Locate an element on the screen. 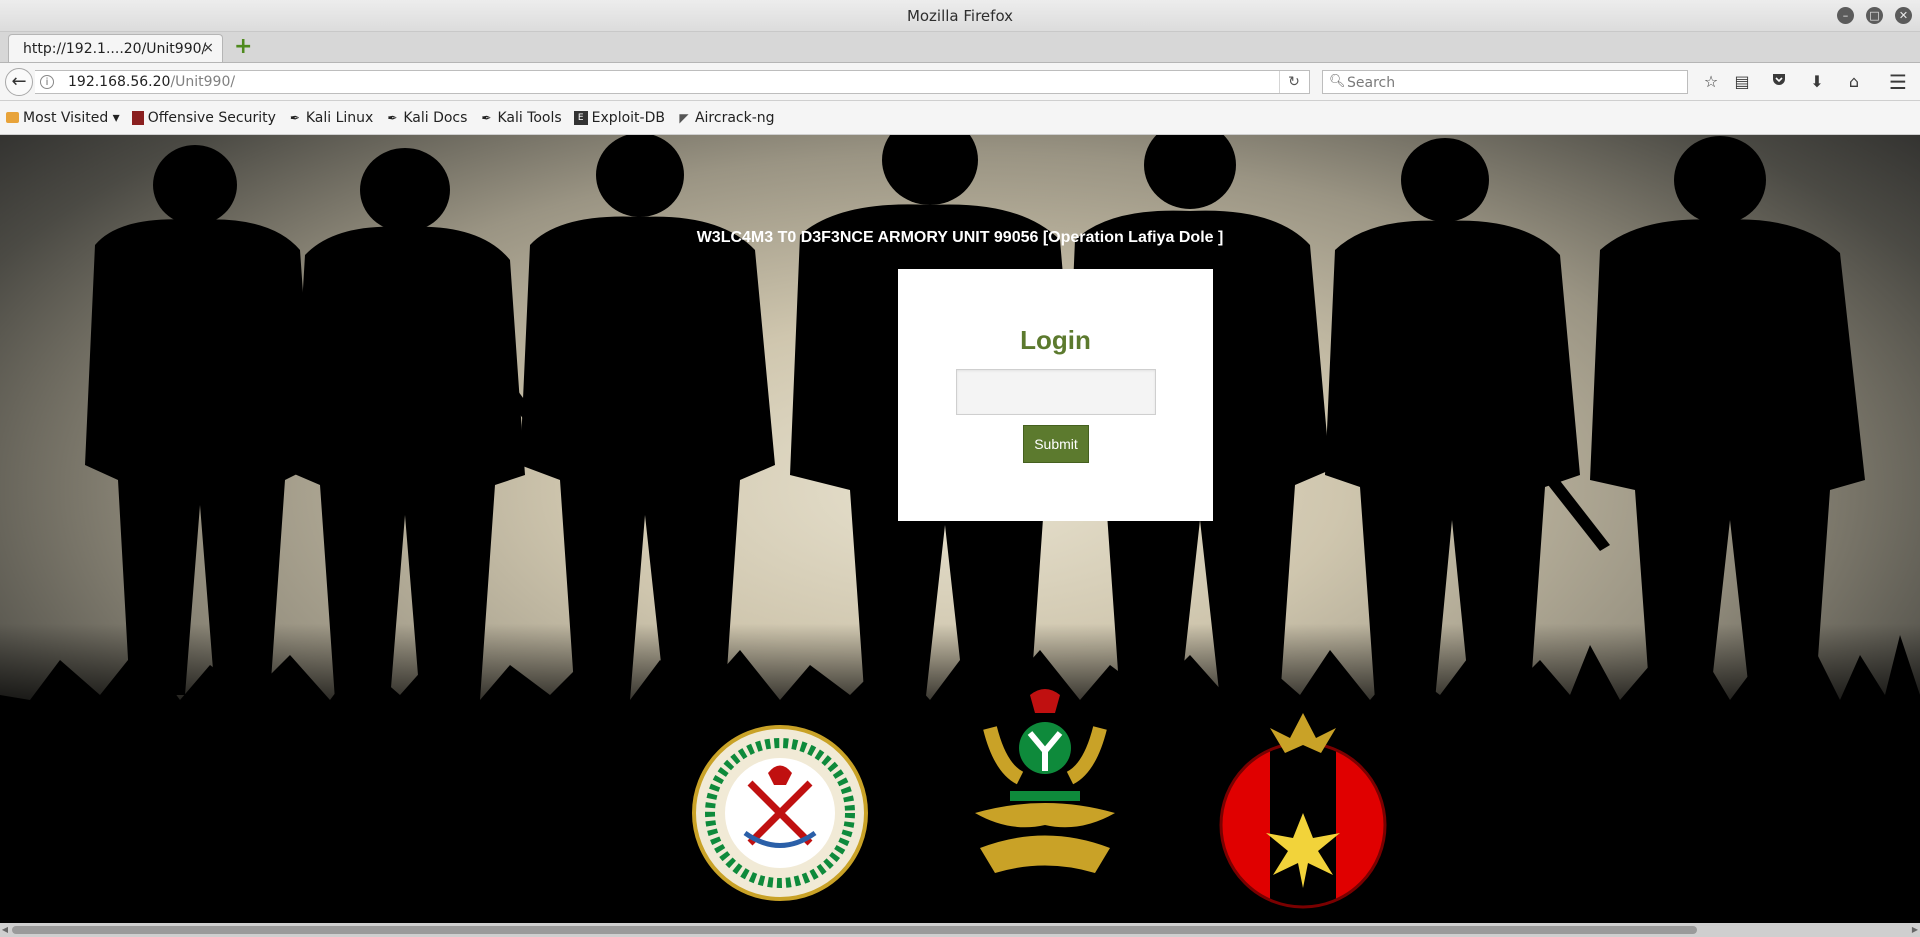 The image size is (1920, 937). window-titlebar: Mozilla Firefox – □ ✕ is located at coordinates (960, 16).